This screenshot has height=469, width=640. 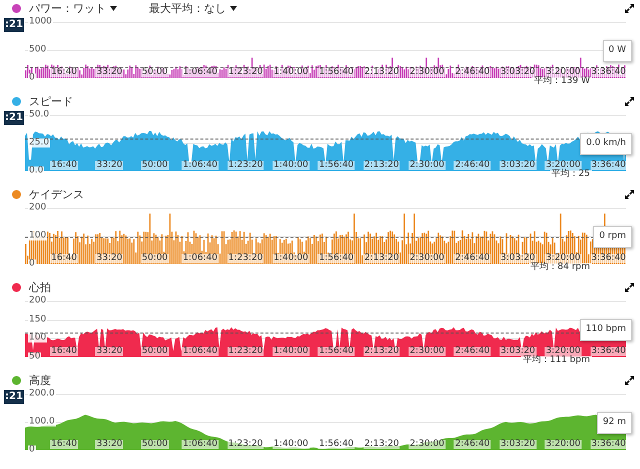 I want to click on y-axis-label: 100, so click(x=38, y=236).